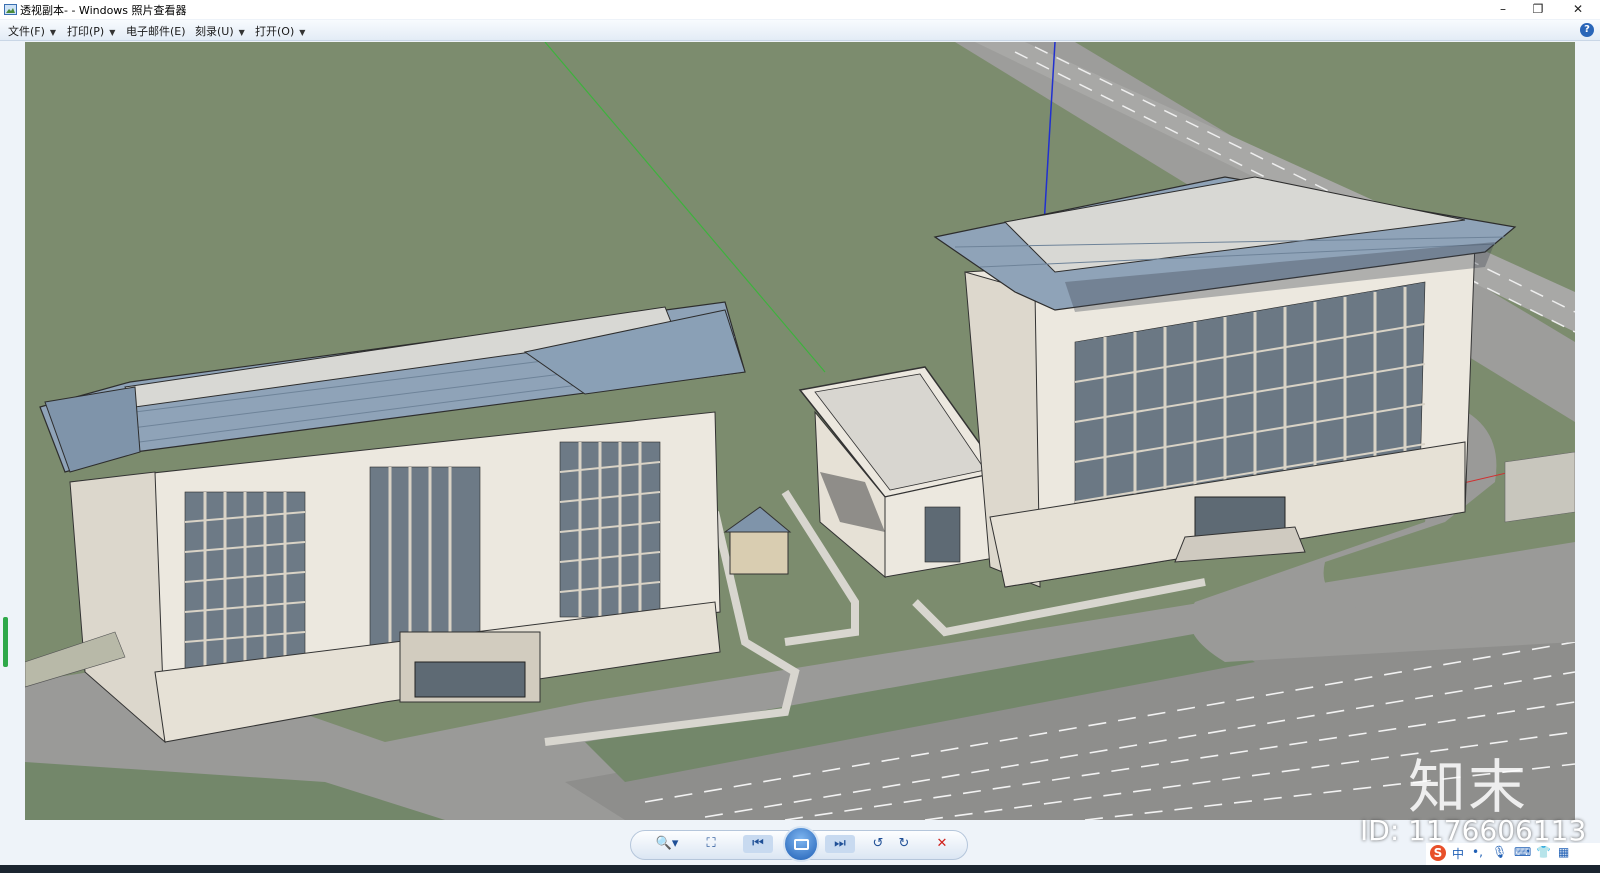 This screenshot has width=1600, height=873. Describe the element at coordinates (1522, 852) in the screenshot. I see `keyboard-icon: ⌨` at that location.